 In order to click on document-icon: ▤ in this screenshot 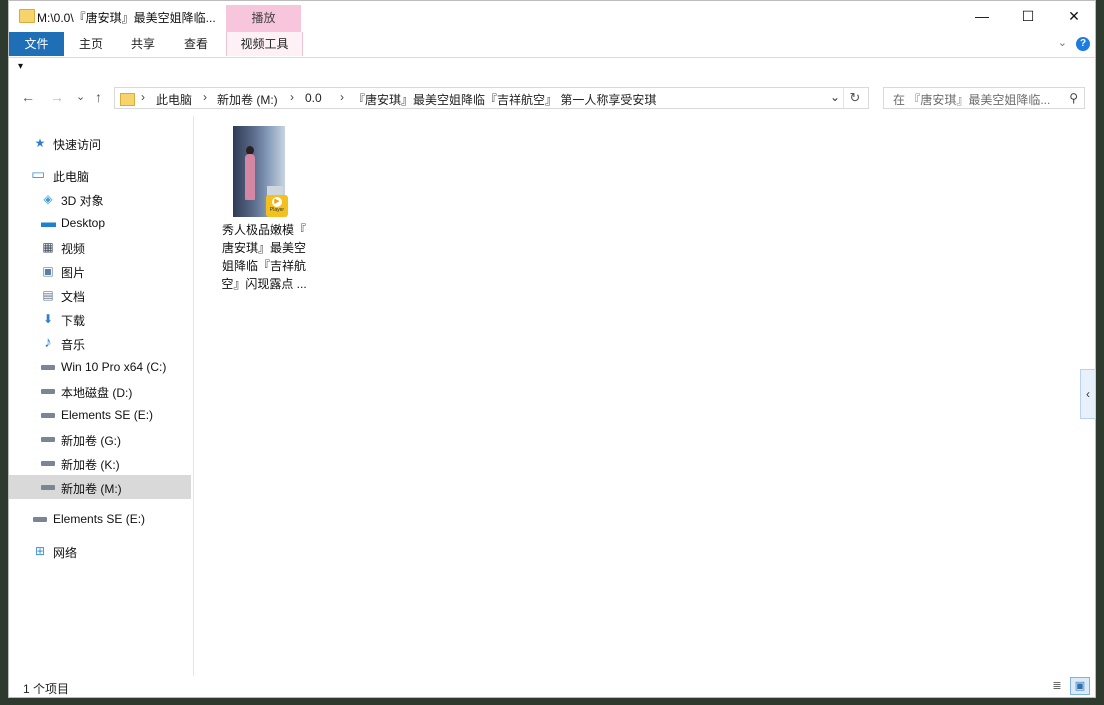, I will do `click(48, 295)`.